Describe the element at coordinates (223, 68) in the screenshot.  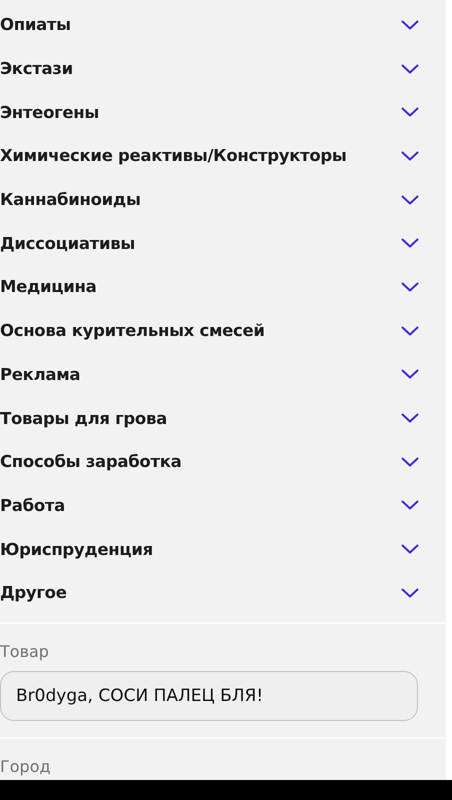
I see `category-item: Экстази` at that location.